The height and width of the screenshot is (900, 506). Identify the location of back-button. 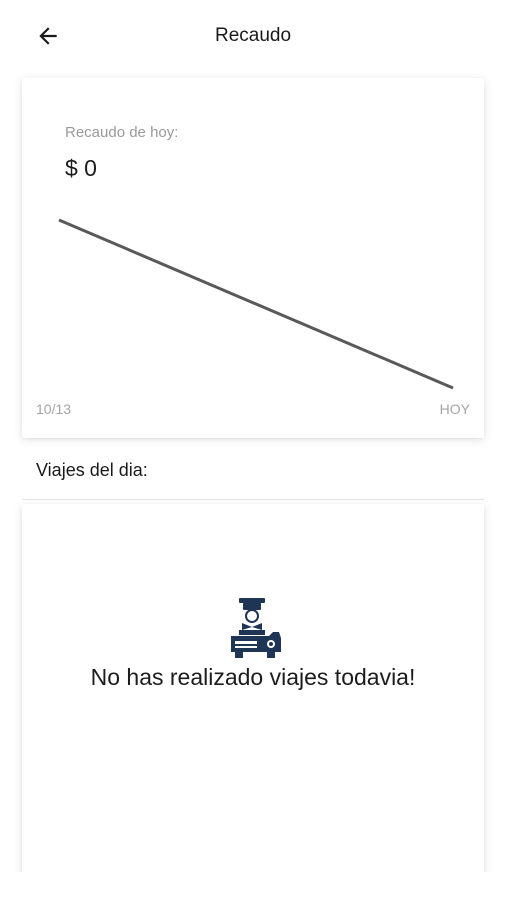
(48, 36).